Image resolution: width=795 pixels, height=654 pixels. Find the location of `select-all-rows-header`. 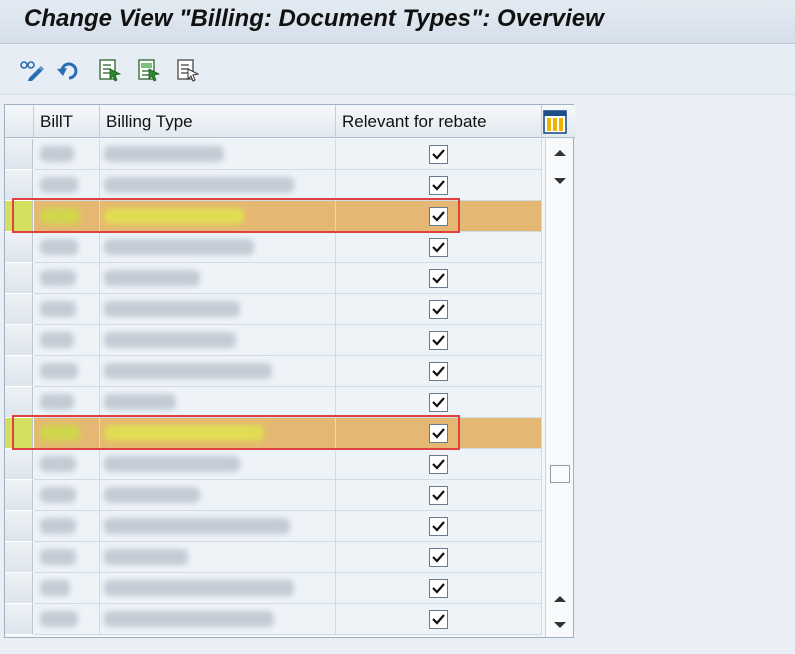

select-all-rows-header is located at coordinates (19, 121).